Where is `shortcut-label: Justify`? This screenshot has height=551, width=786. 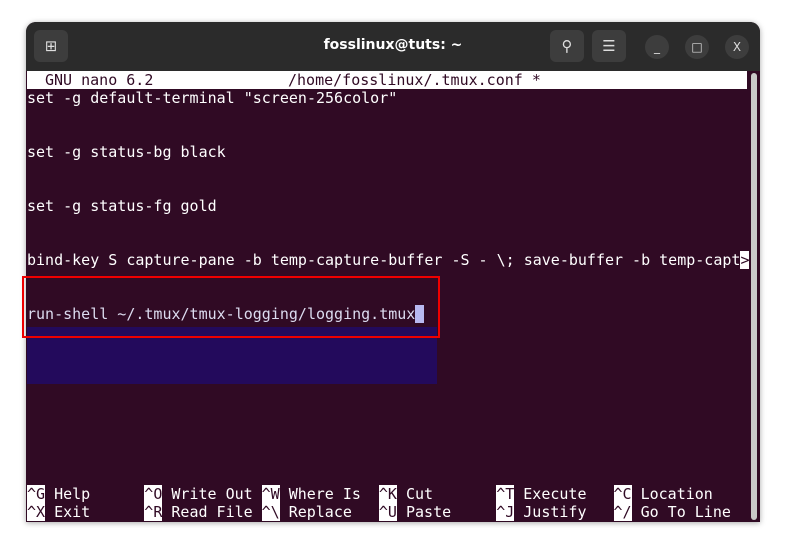
shortcut-label: Justify is located at coordinates (555, 512).